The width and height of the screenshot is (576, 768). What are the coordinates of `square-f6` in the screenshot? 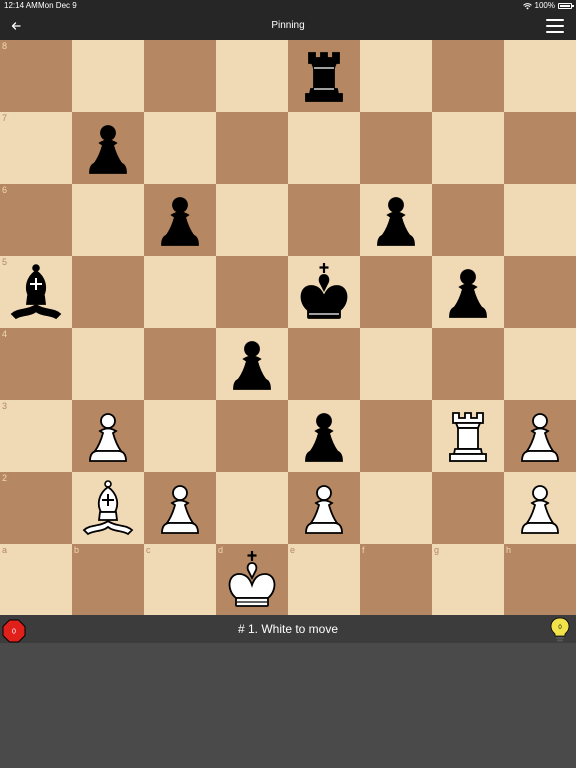 It's located at (396, 220).